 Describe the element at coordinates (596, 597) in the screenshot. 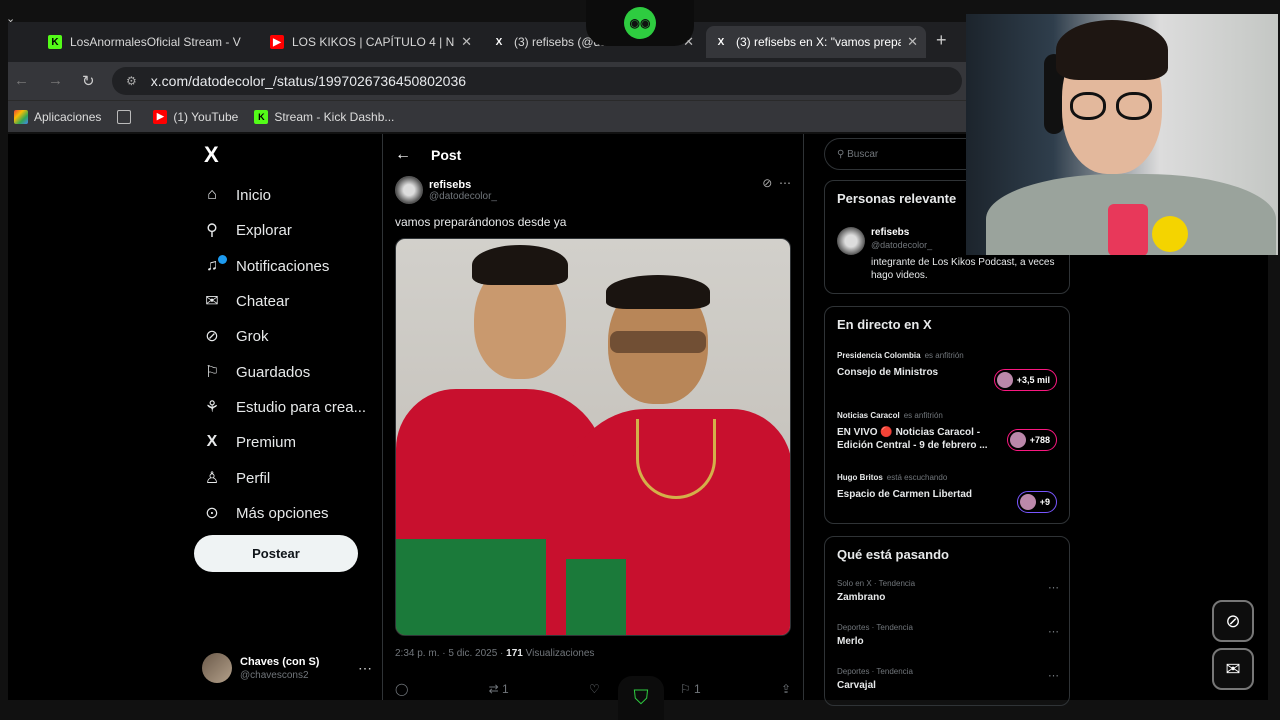

I see `shirt-green-panel` at that location.